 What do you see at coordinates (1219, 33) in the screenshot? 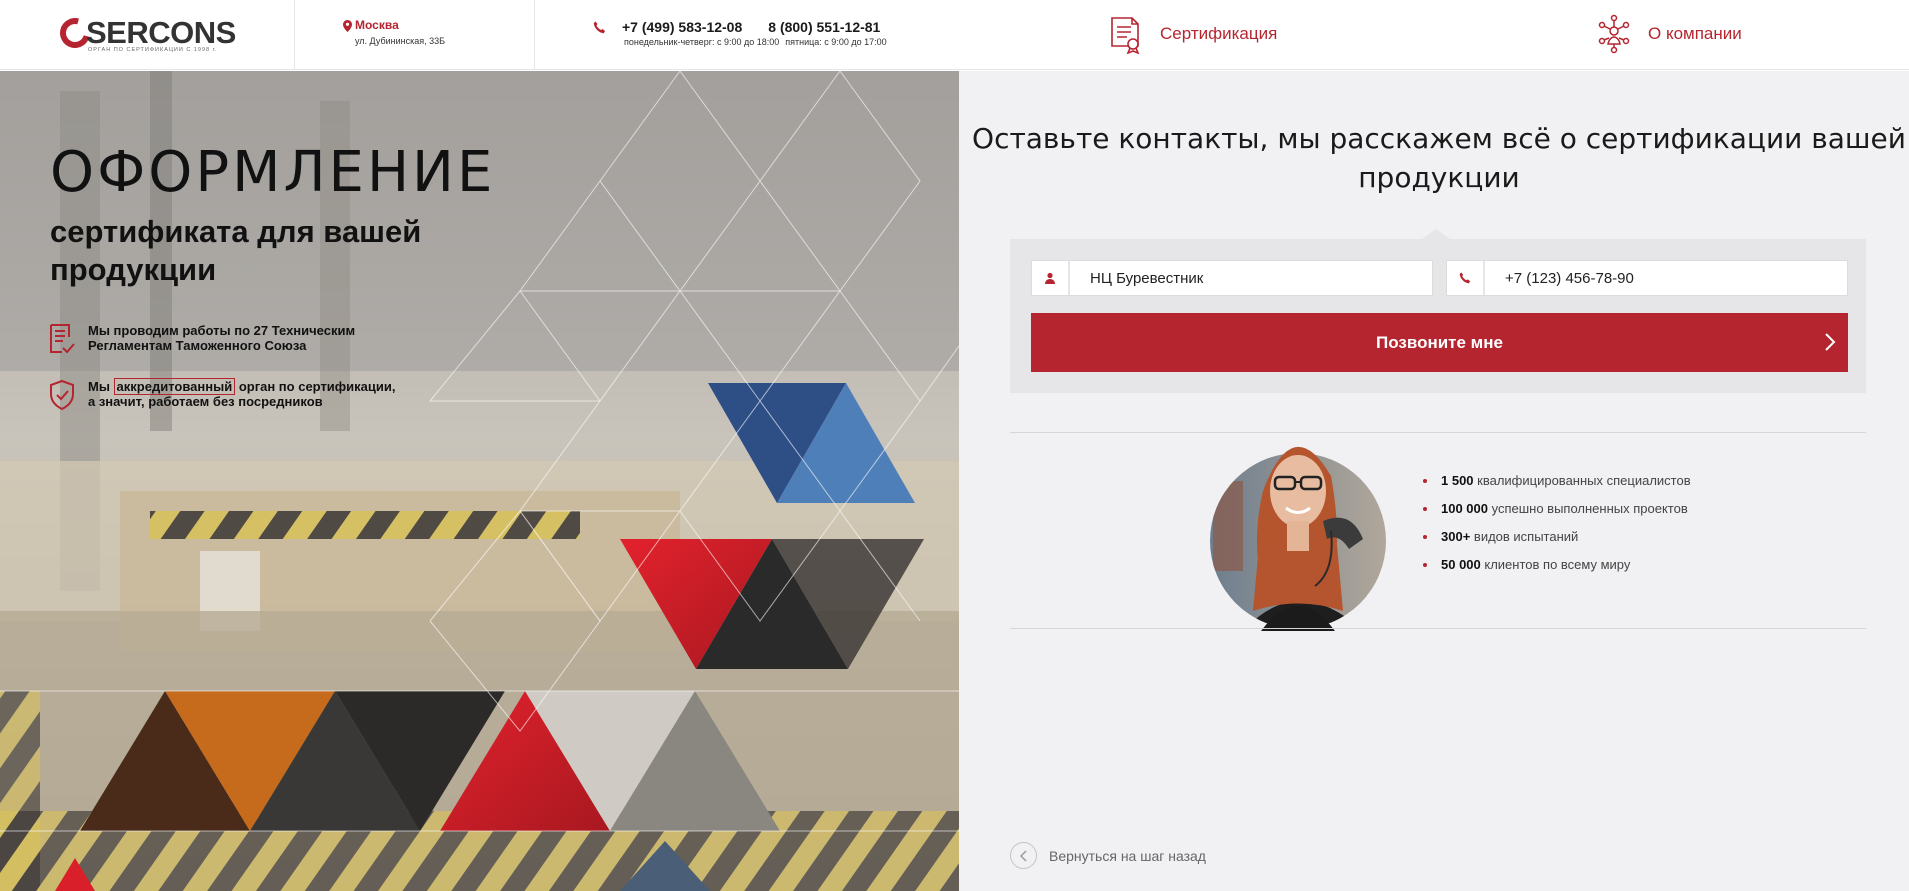
I see `nav-certification-label: Сертификация` at bounding box center [1219, 33].